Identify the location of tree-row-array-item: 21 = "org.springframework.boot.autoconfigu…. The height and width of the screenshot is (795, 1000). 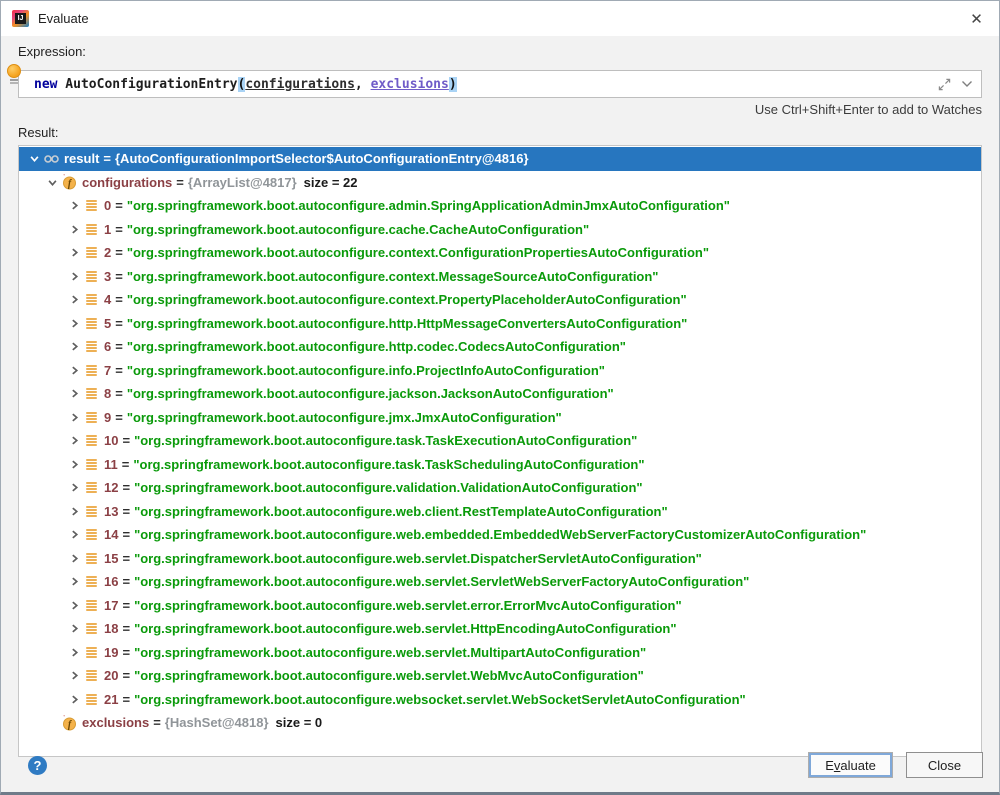
(500, 700).